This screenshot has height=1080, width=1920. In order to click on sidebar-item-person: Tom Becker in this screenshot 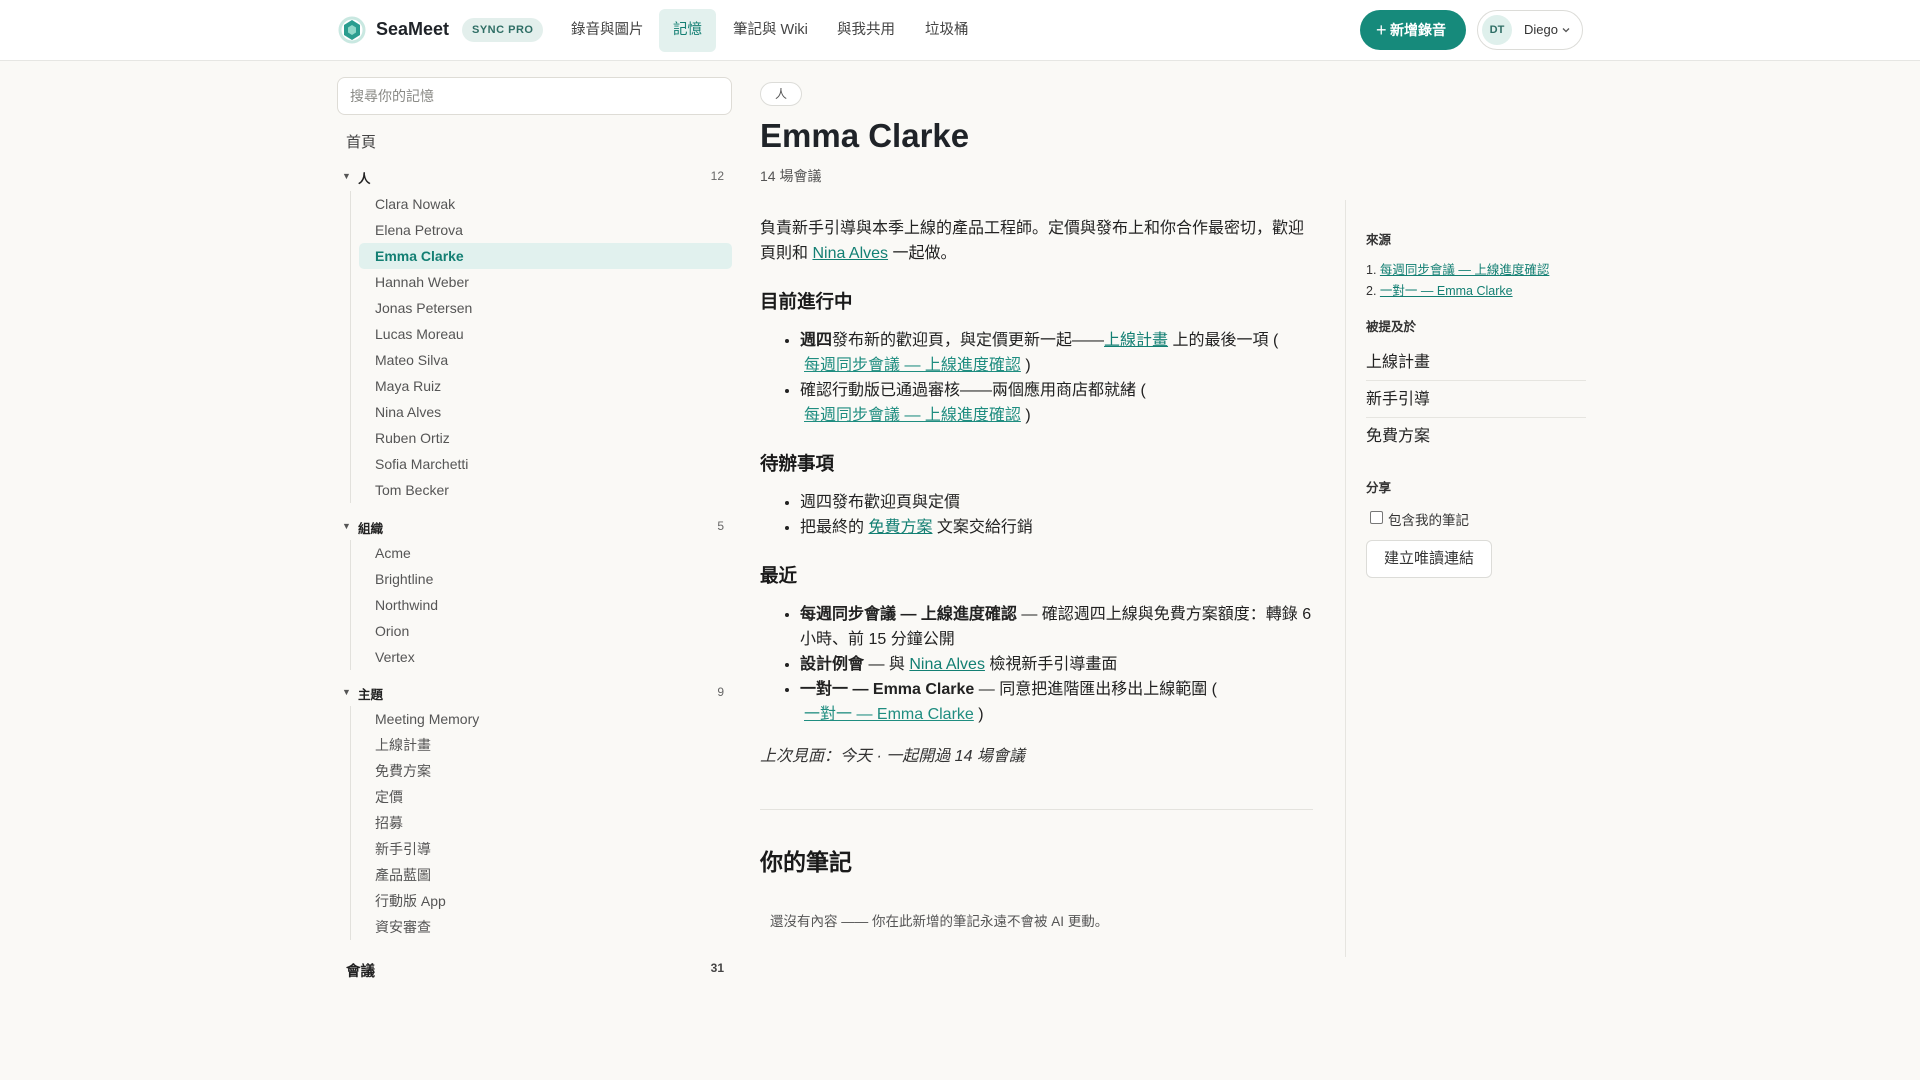, I will do `click(545, 490)`.